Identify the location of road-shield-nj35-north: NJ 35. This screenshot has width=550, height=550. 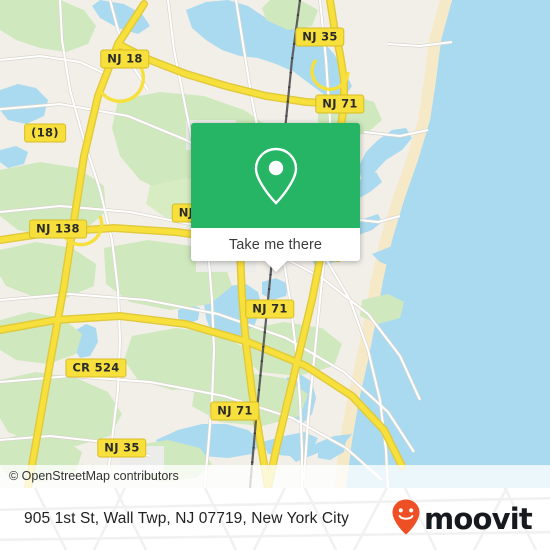
(320, 37).